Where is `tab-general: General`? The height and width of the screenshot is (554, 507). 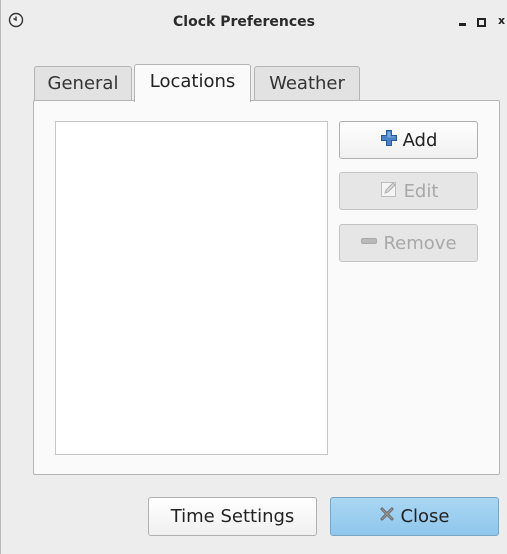 tab-general: General is located at coordinates (83, 83).